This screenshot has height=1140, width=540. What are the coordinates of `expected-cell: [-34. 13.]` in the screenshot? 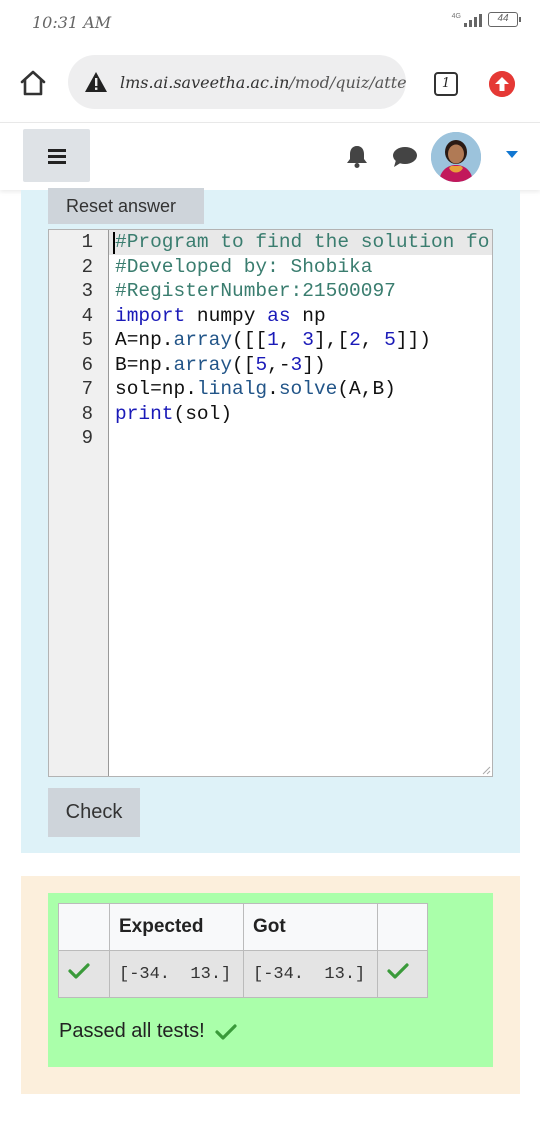 It's located at (176, 974).